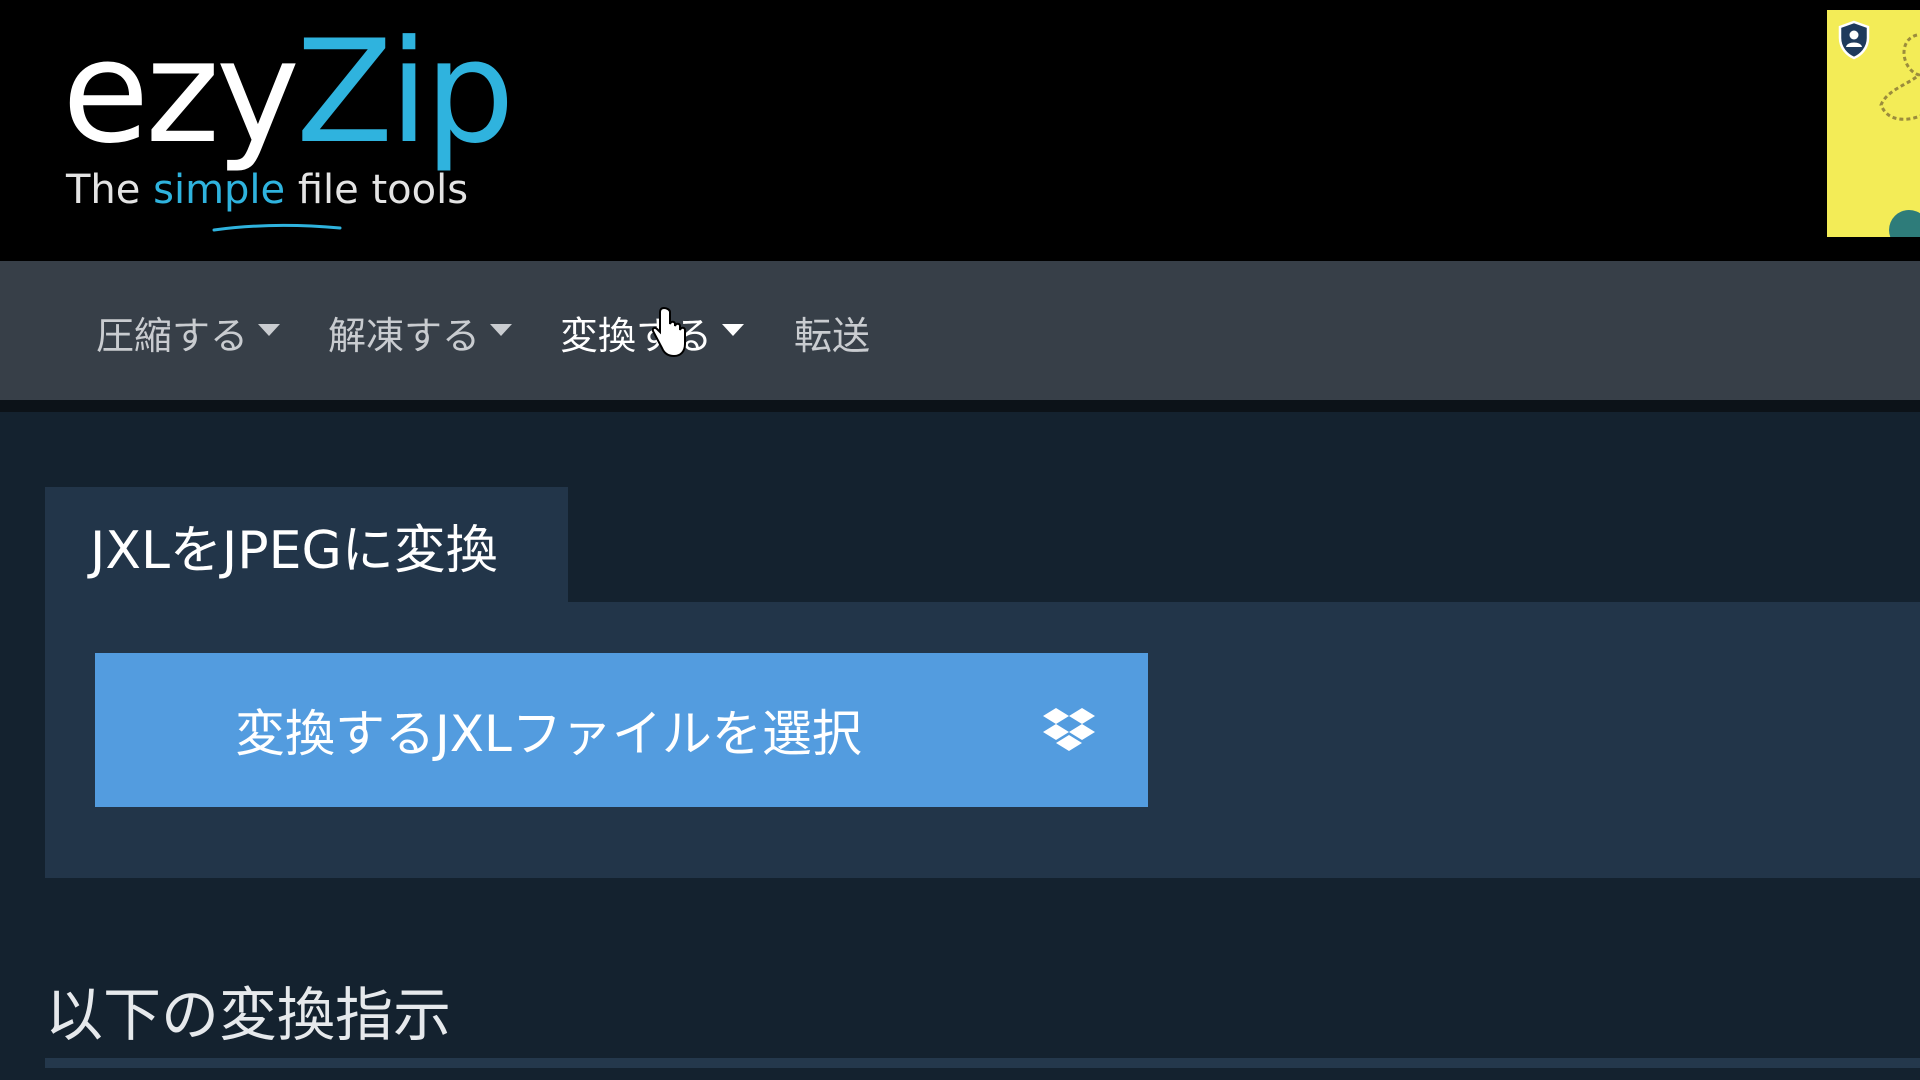 Image resolution: width=1920 pixels, height=1080 pixels. I want to click on ad-decoration-blob, so click(1904, 223).